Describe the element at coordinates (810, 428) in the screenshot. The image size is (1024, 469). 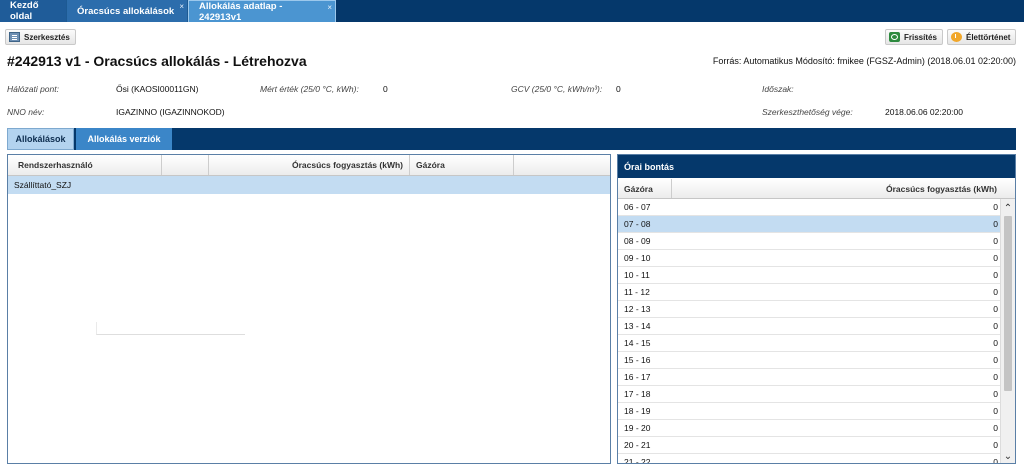
I see `list-item: 19 - 20 0` at that location.